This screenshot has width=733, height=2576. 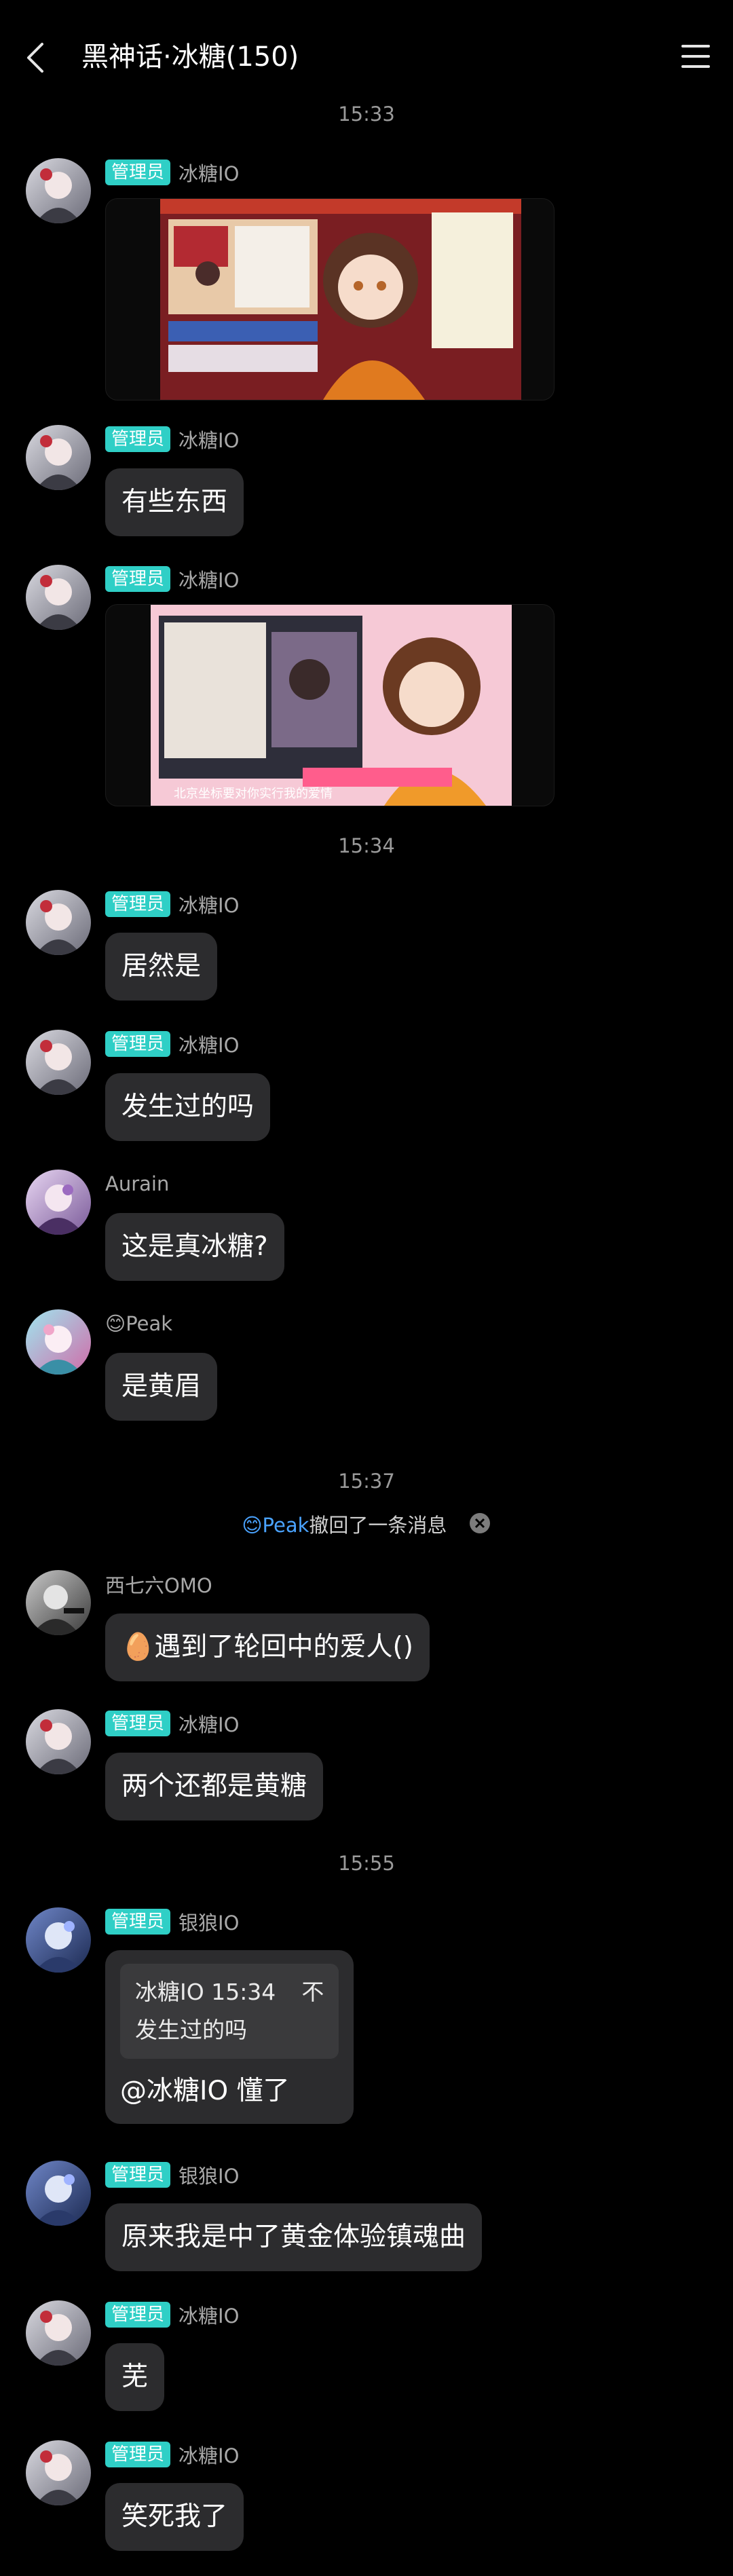 I want to click on timestamp: 15:55, so click(x=366, y=1864).